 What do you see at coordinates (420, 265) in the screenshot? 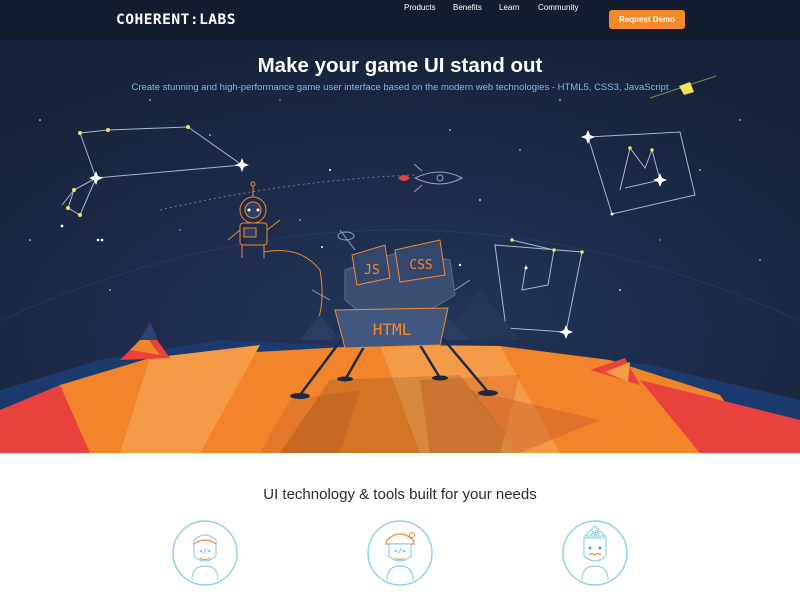
I see `lander-css-label: CSS` at bounding box center [420, 265].